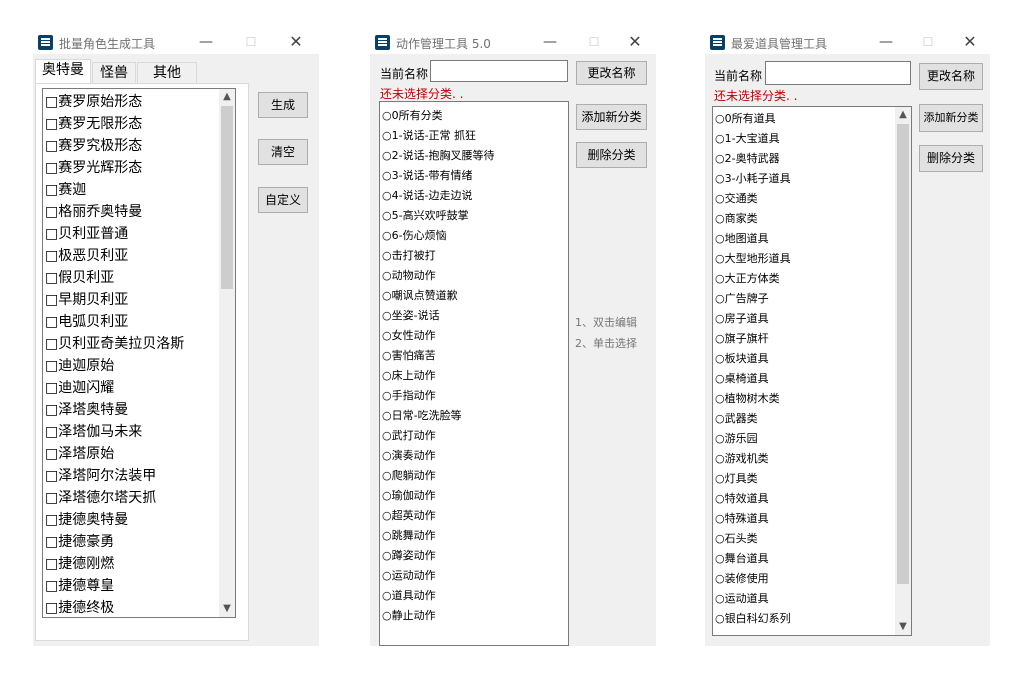 The width and height of the screenshot is (1024, 680). What do you see at coordinates (474, 496) in the screenshot?
I see `category-item: ○瑜伽动作` at bounding box center [474, 496].